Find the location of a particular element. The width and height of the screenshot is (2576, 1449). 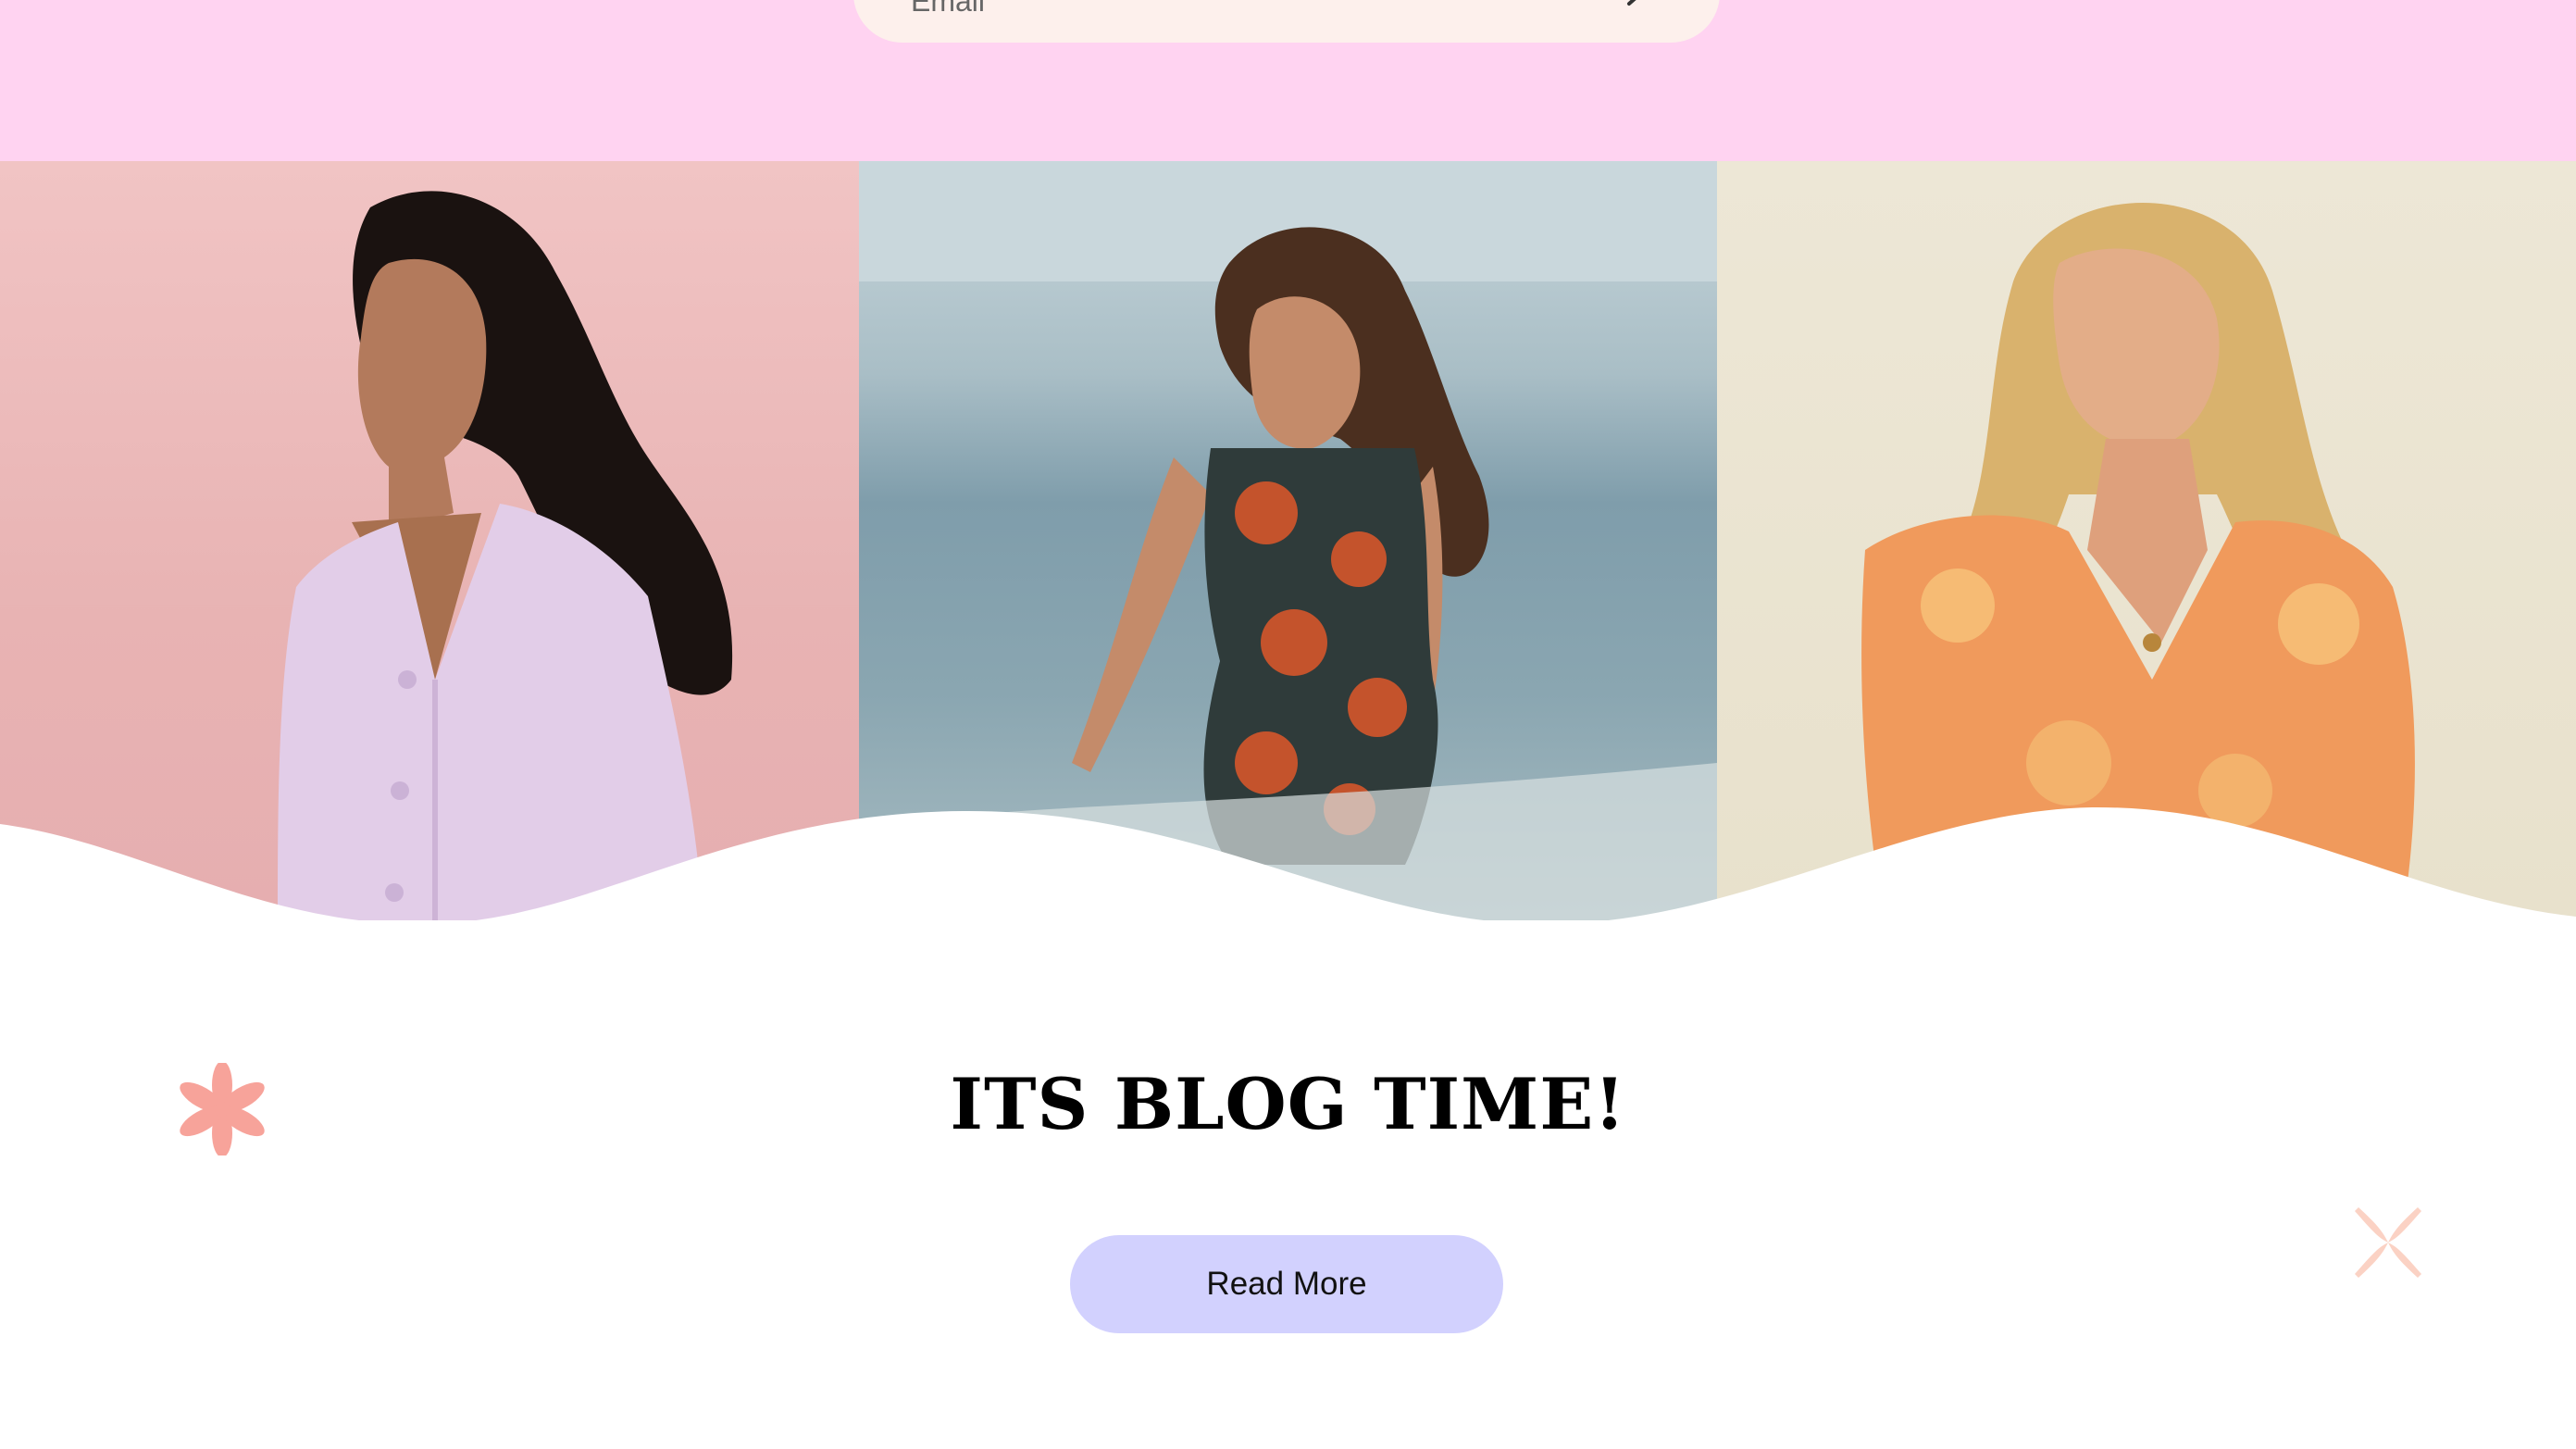

blog-title: ITS BLOG TIME! is located at coordinates (1288, 1104).